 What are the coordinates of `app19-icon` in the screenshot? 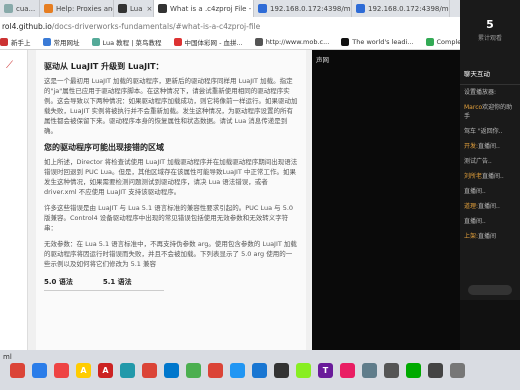 It's located at (413, 370).